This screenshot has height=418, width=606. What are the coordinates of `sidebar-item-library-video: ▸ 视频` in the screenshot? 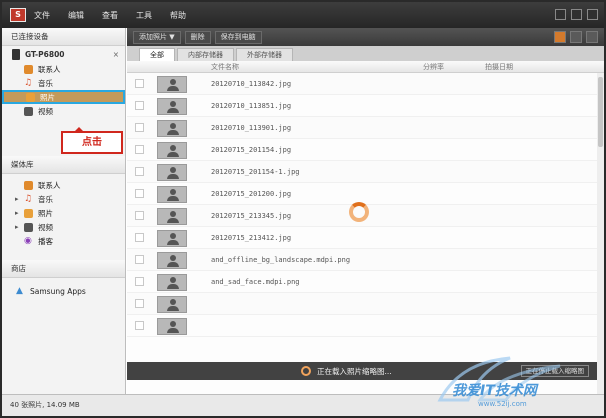 It's located at (63, 227).